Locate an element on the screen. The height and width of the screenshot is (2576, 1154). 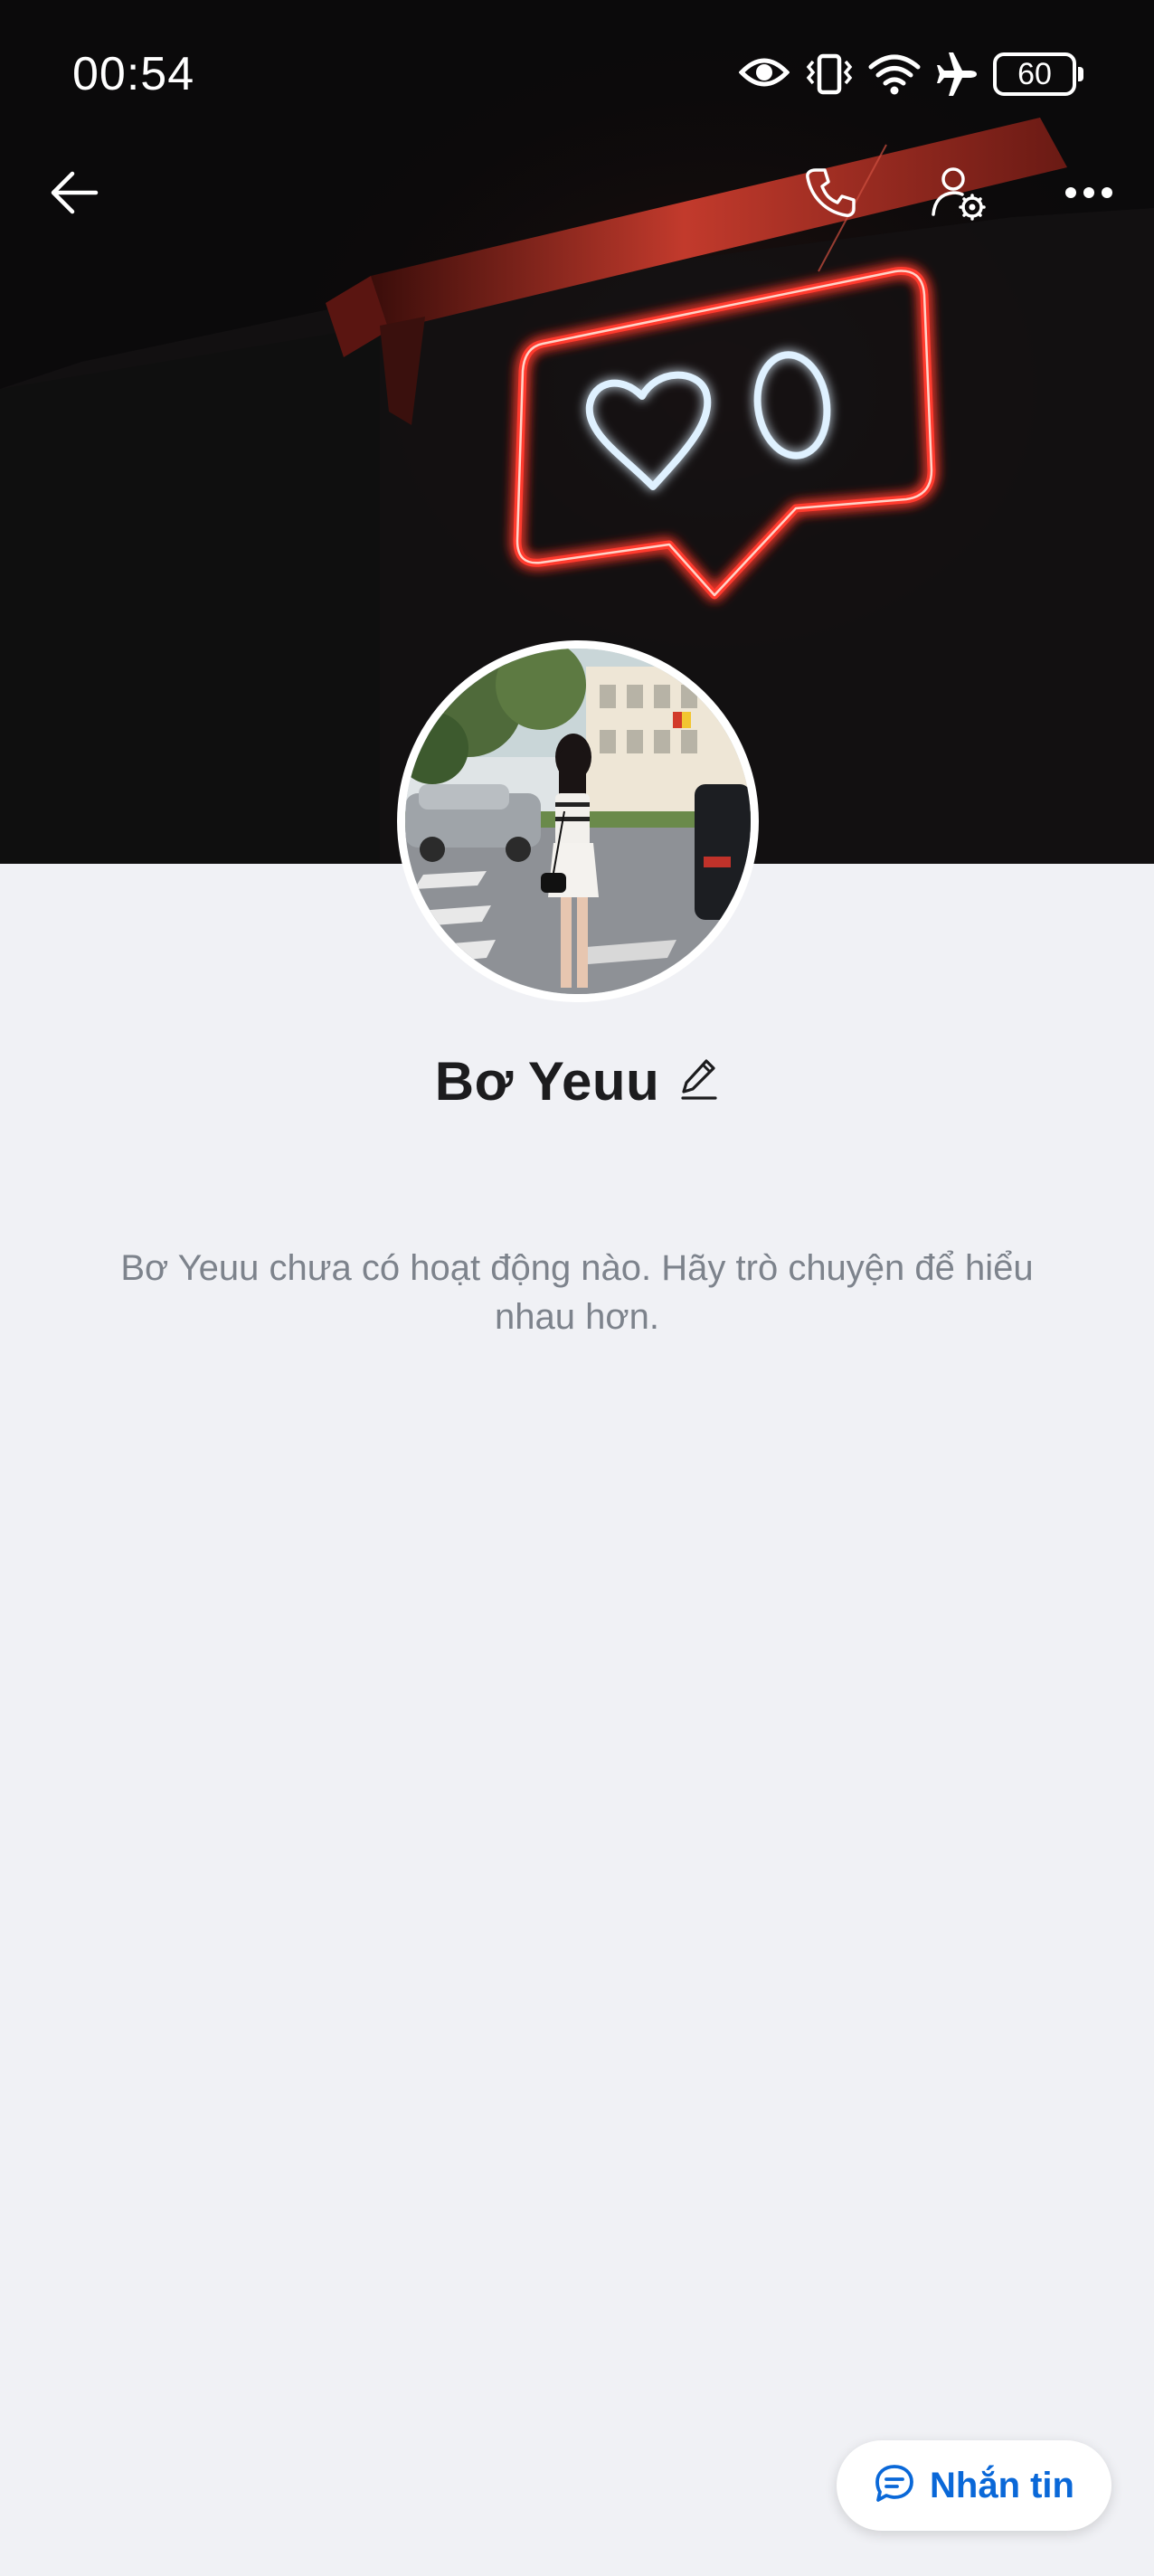
message-button: Nhắn tin is located at coordinates (974, 2485).